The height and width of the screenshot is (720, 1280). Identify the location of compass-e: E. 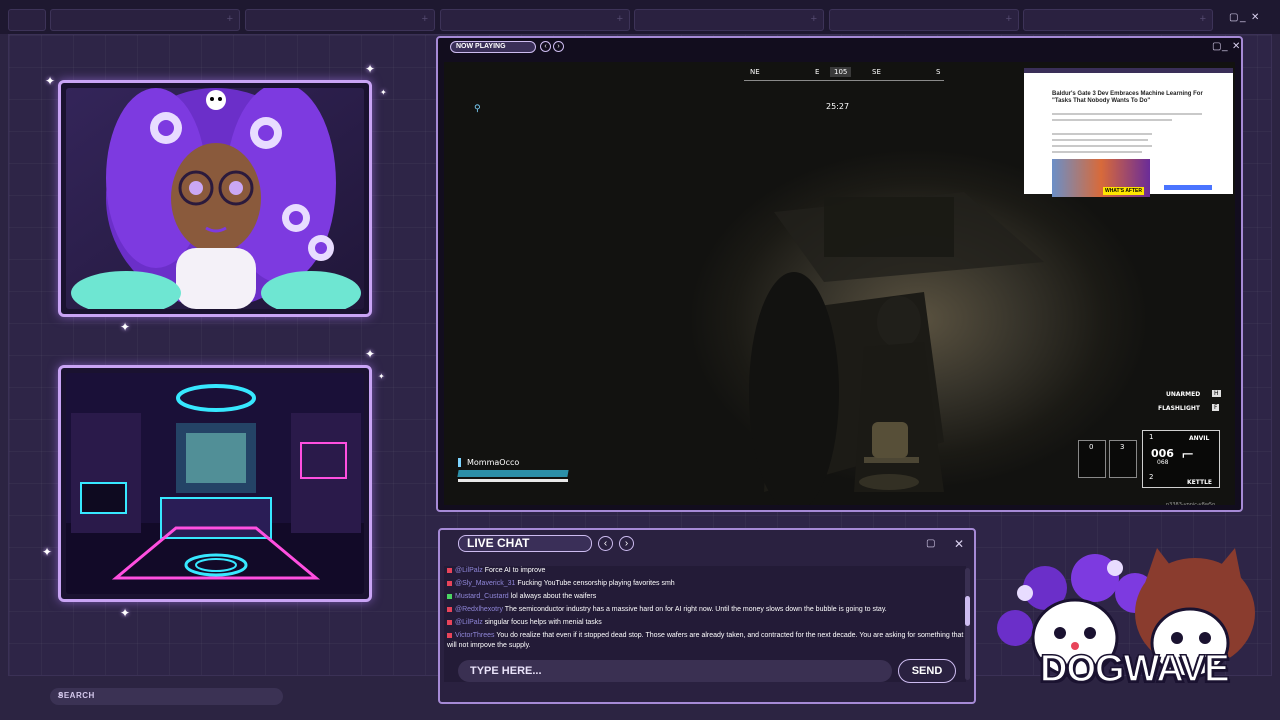
(817, 72).